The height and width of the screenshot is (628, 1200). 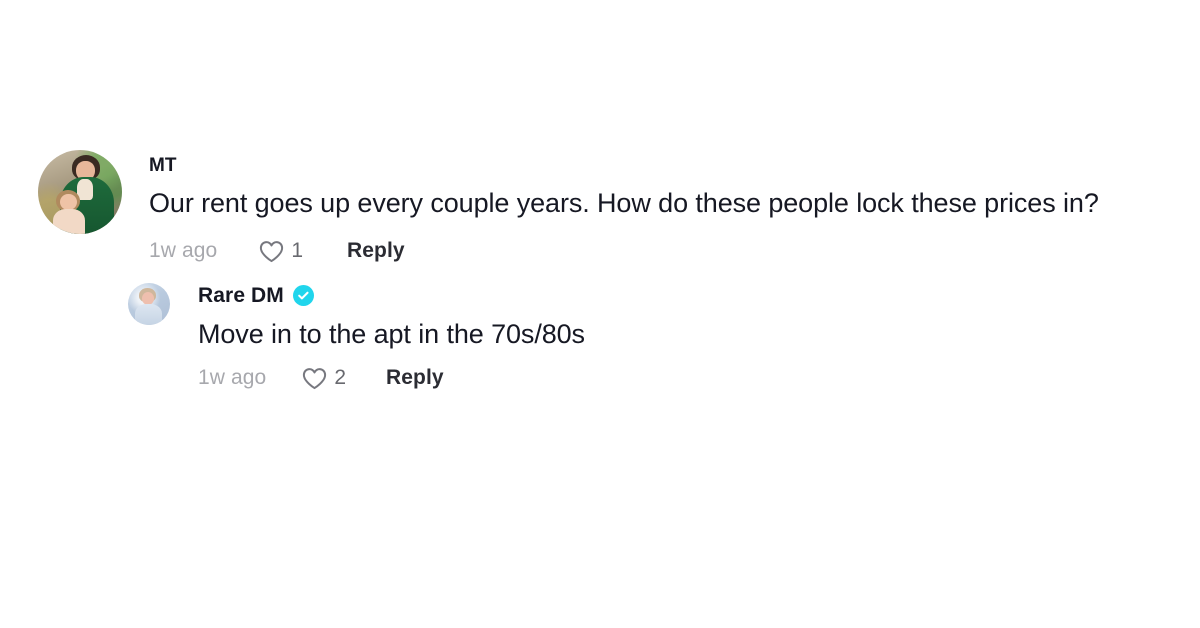 I want to click on comment-username: MT, so click(x=163, y=166).